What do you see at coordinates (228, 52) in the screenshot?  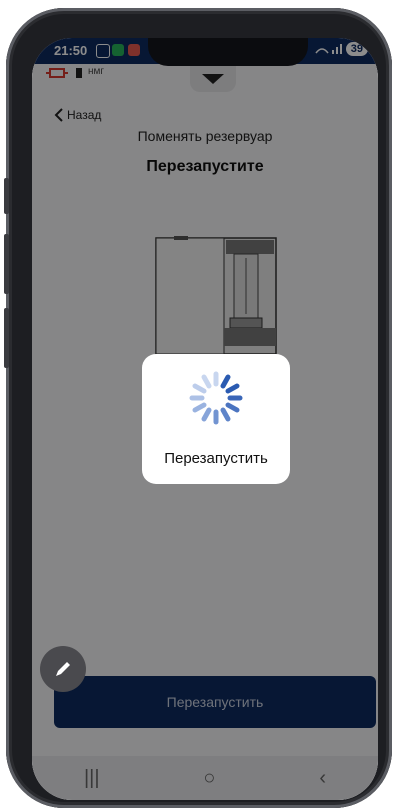 I see `notch` at bounding box center [228, 52].